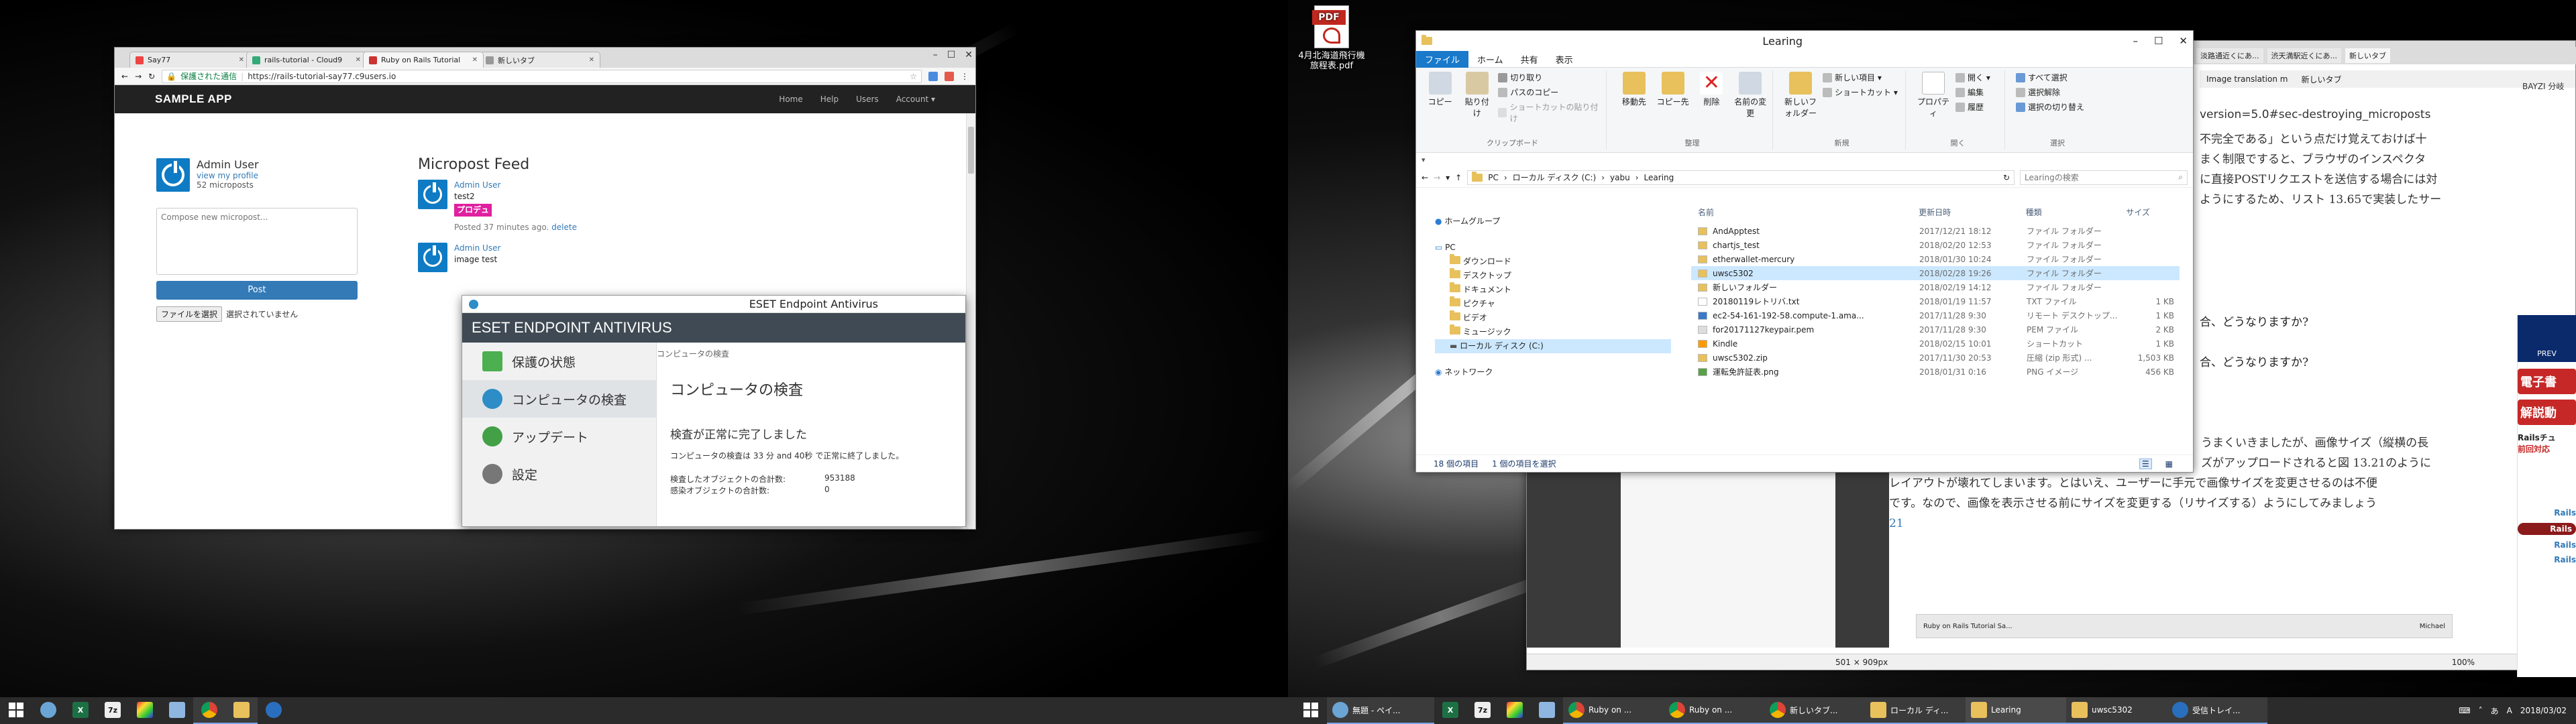 This screenshot has height=724, width=2576. I want to click on paste-button: 貼り付け, so click(1477, 110).